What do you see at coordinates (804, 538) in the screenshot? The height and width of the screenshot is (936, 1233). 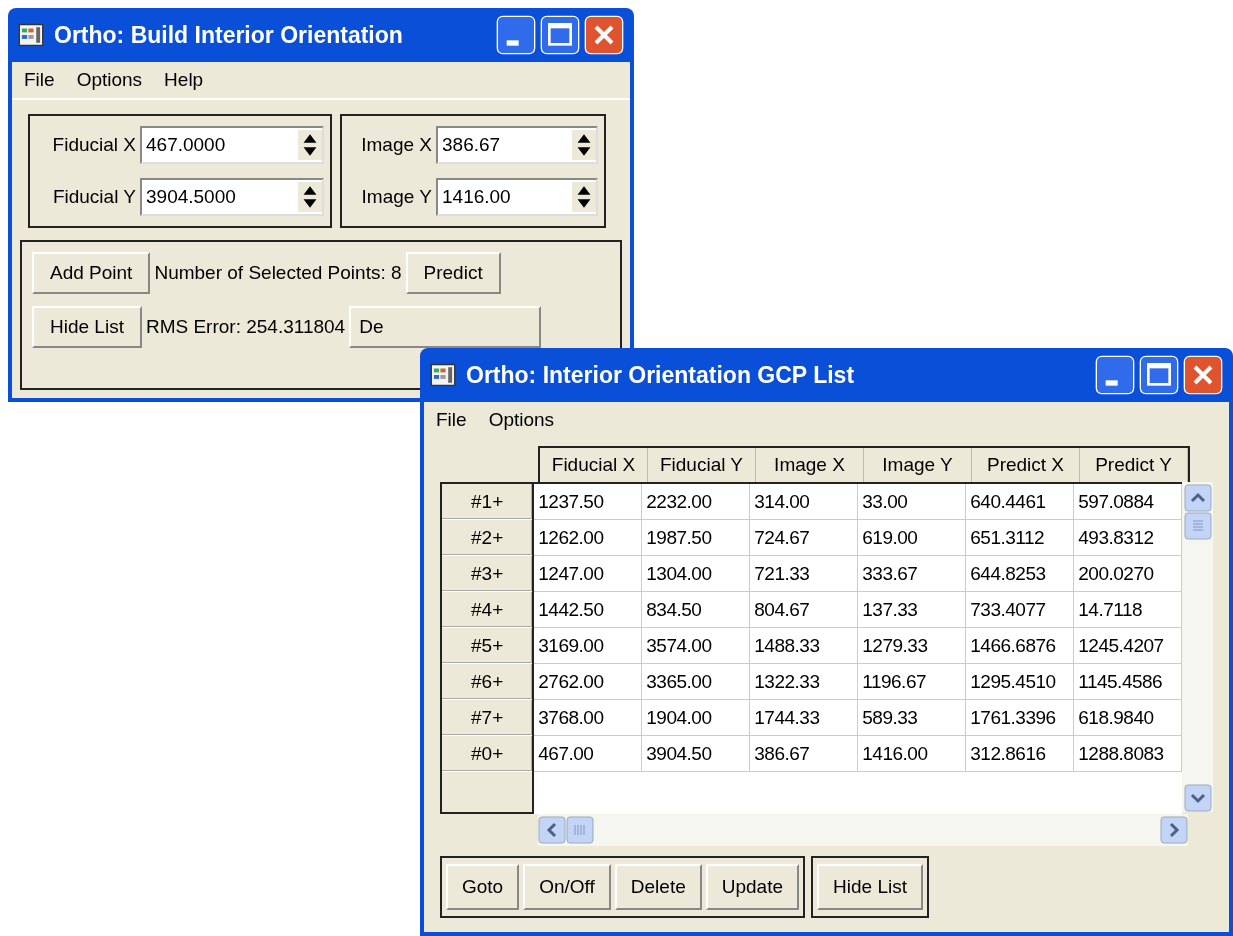 I see `table-cell: 724.67` at bounding box center [804, 538].